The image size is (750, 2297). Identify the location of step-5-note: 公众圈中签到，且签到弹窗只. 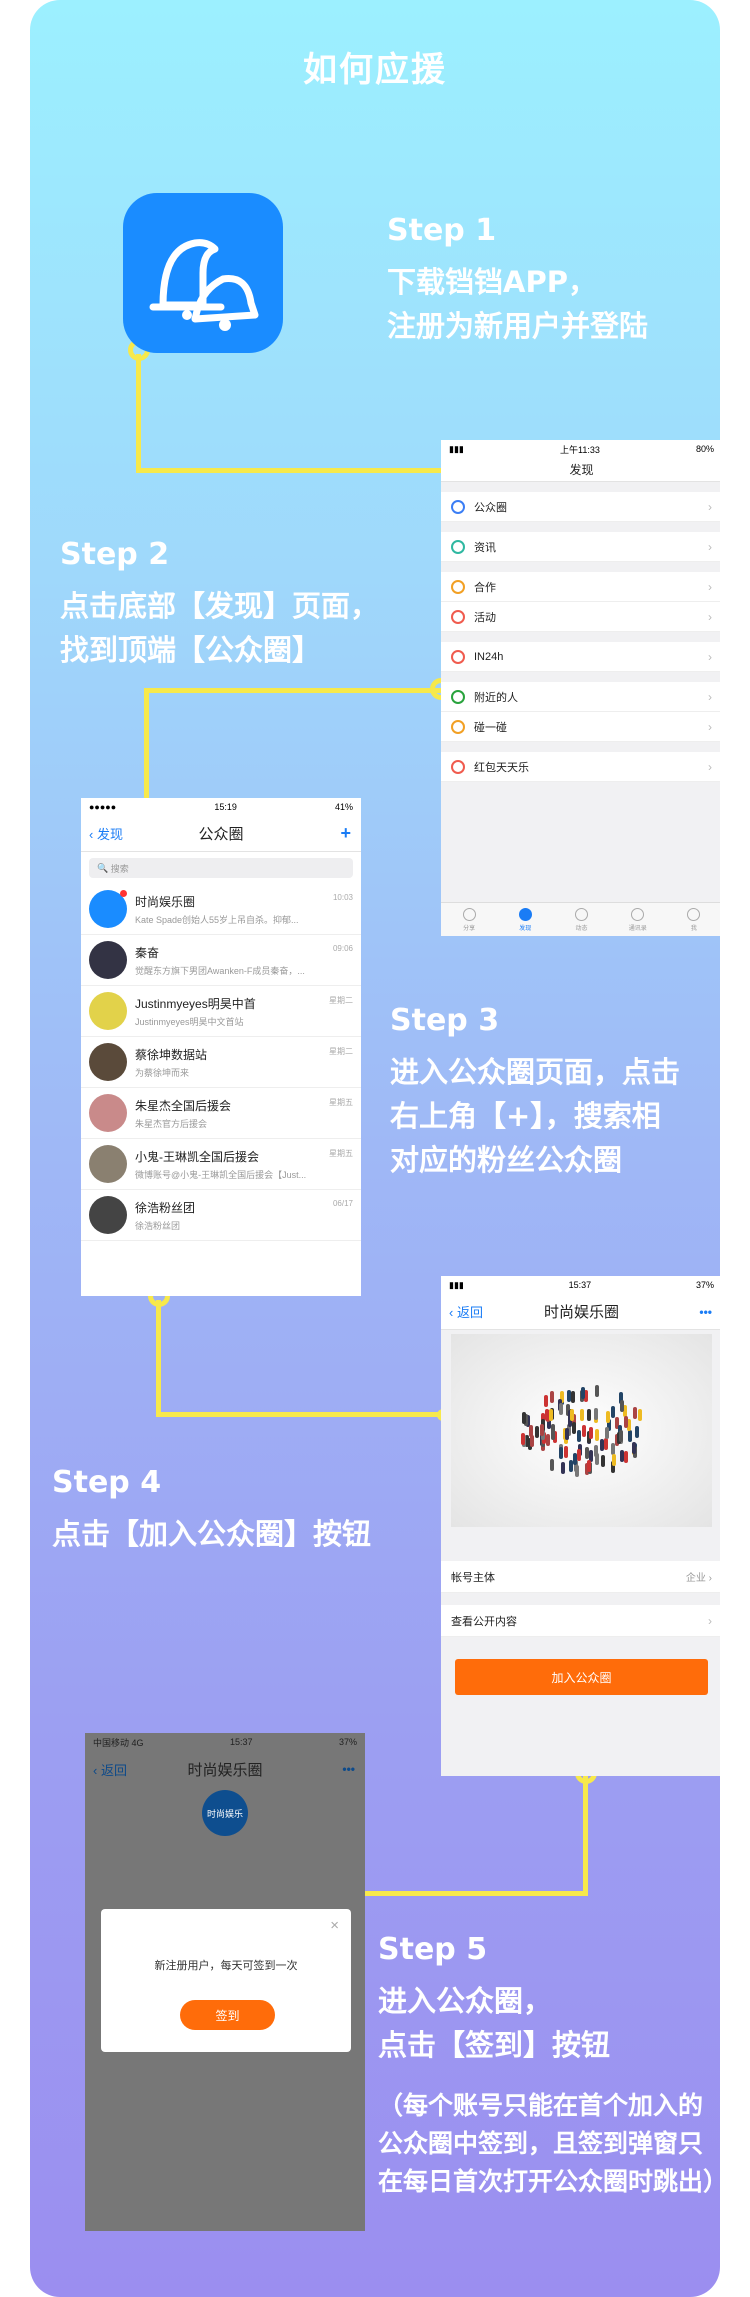
(541, 2143).